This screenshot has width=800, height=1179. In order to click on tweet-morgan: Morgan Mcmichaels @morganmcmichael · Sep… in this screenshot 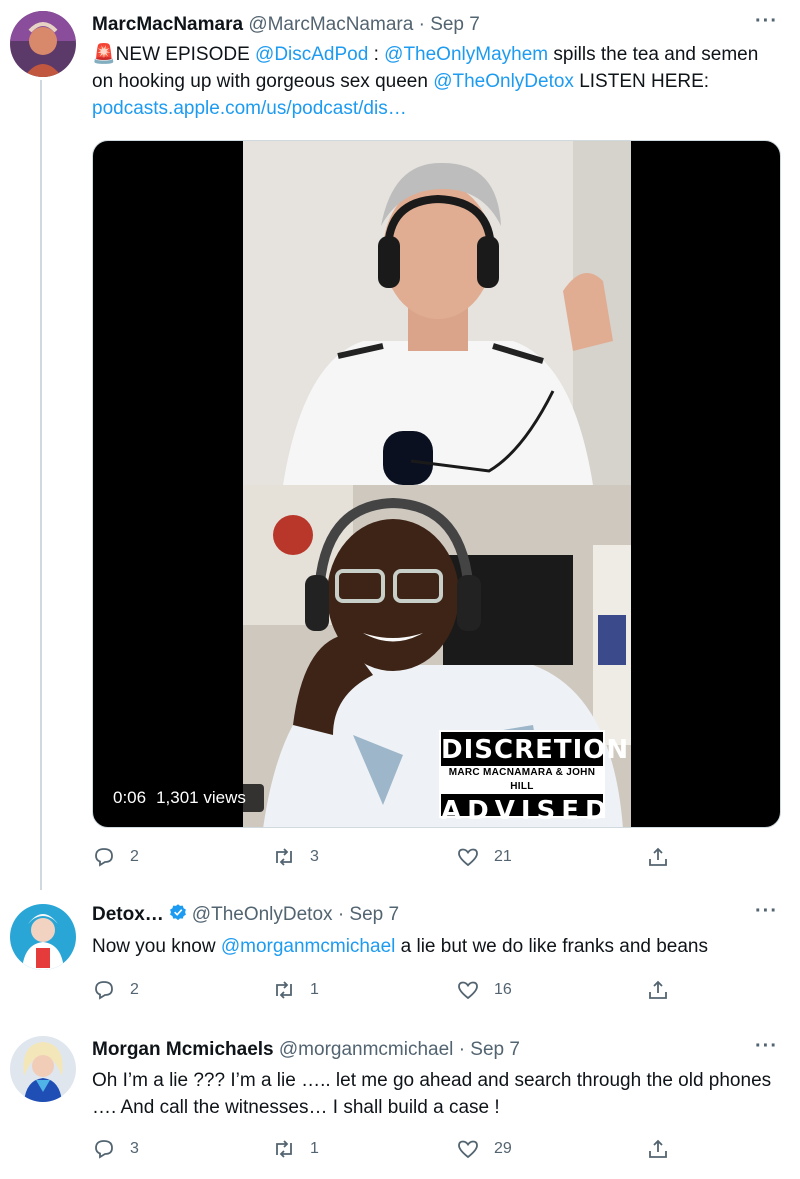, I will do `click(400, 1102)`.